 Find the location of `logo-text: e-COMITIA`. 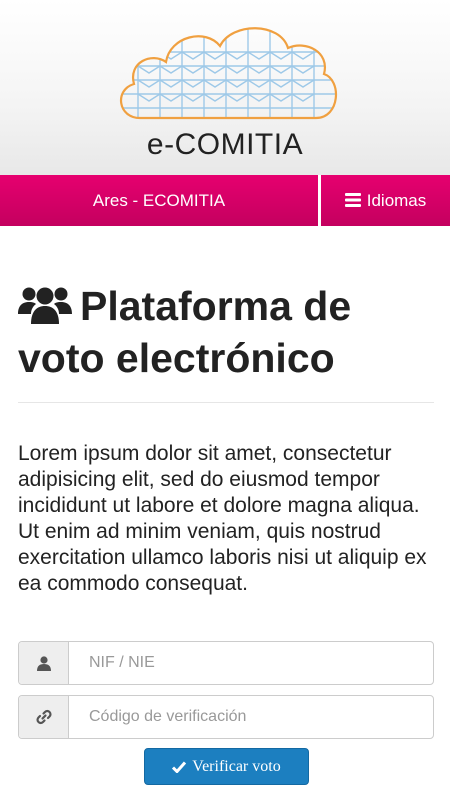

logo-text: e-COMITIA is located at coordinates (225, 144).